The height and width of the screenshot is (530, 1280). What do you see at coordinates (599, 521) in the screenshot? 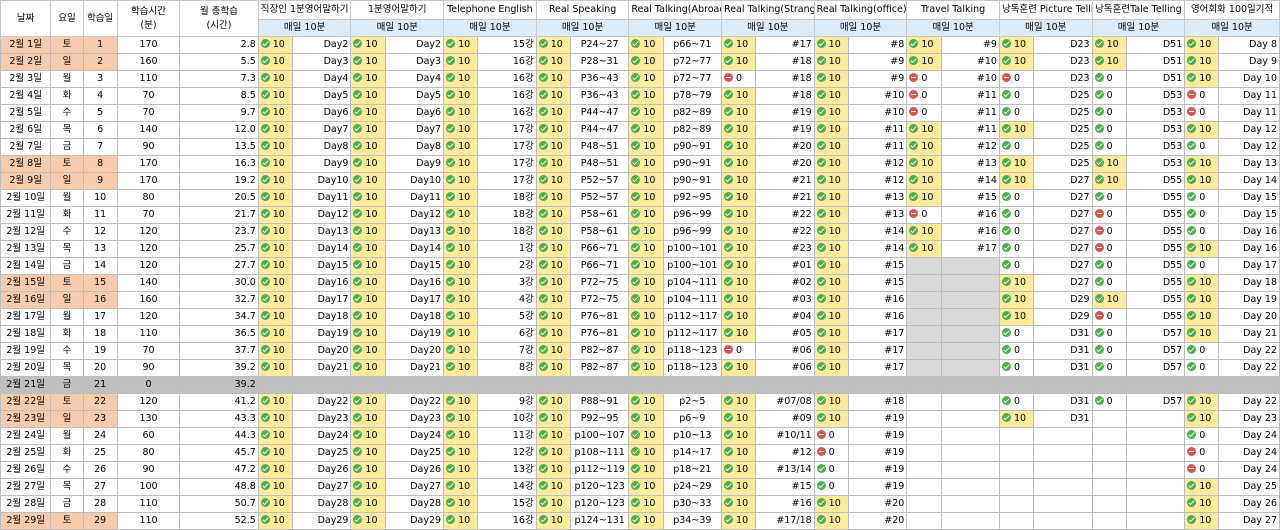
I see `course-progress-cell: p124~131` at bounding box center [599, 521].